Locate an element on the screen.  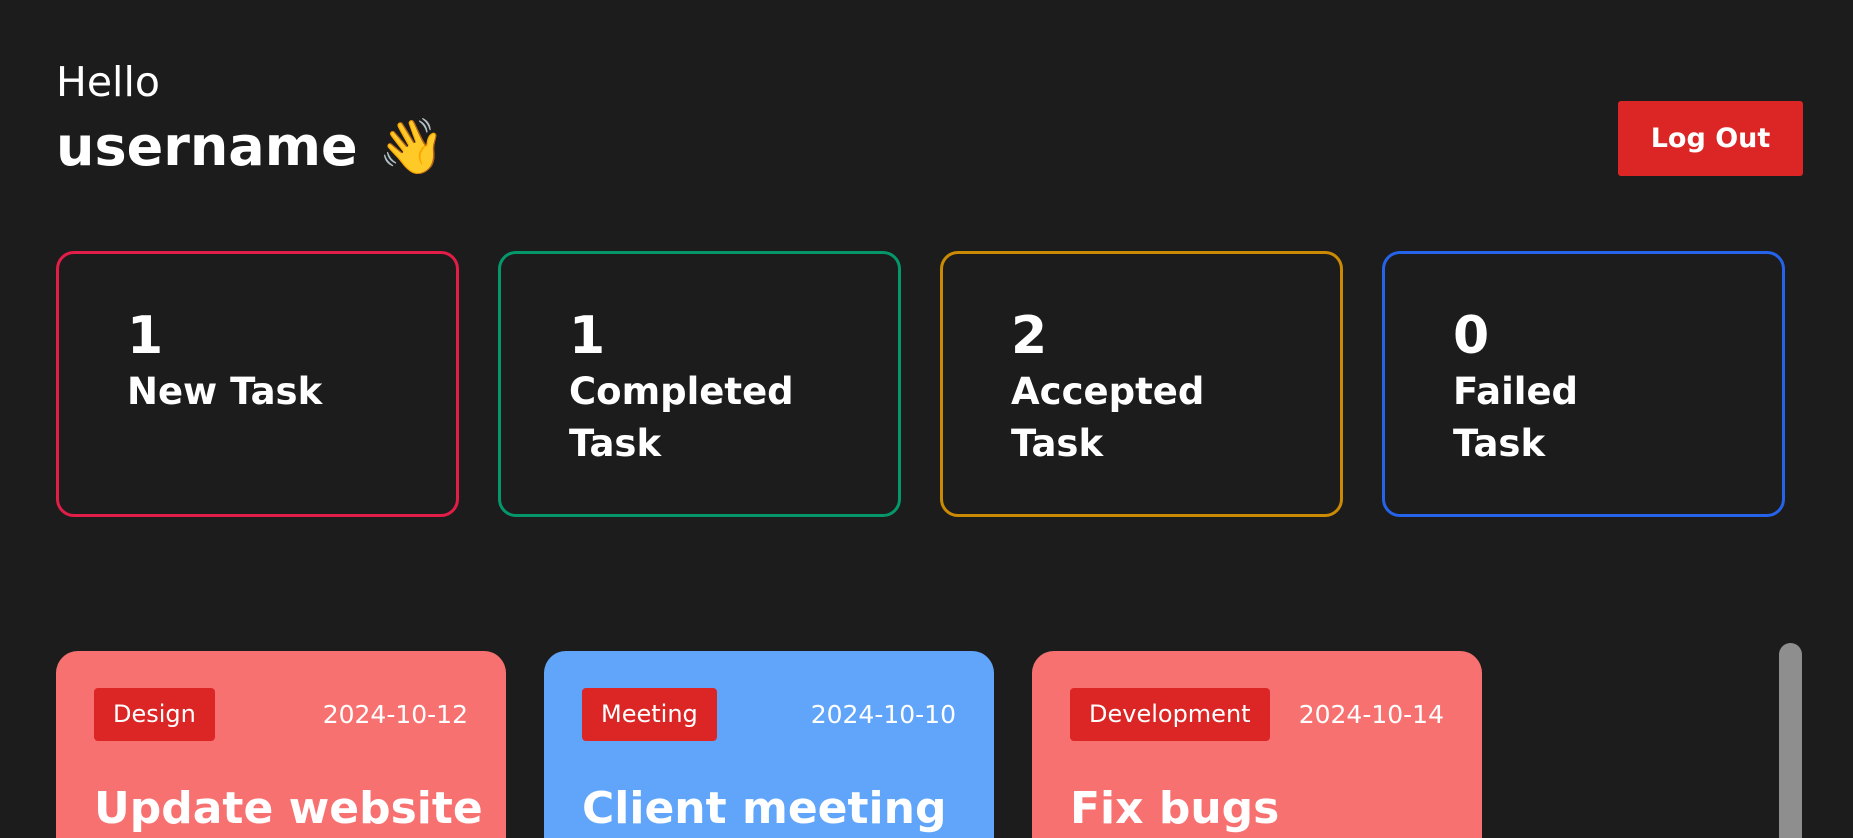
task-category-badge: Design is located at coordinates (154, 714).